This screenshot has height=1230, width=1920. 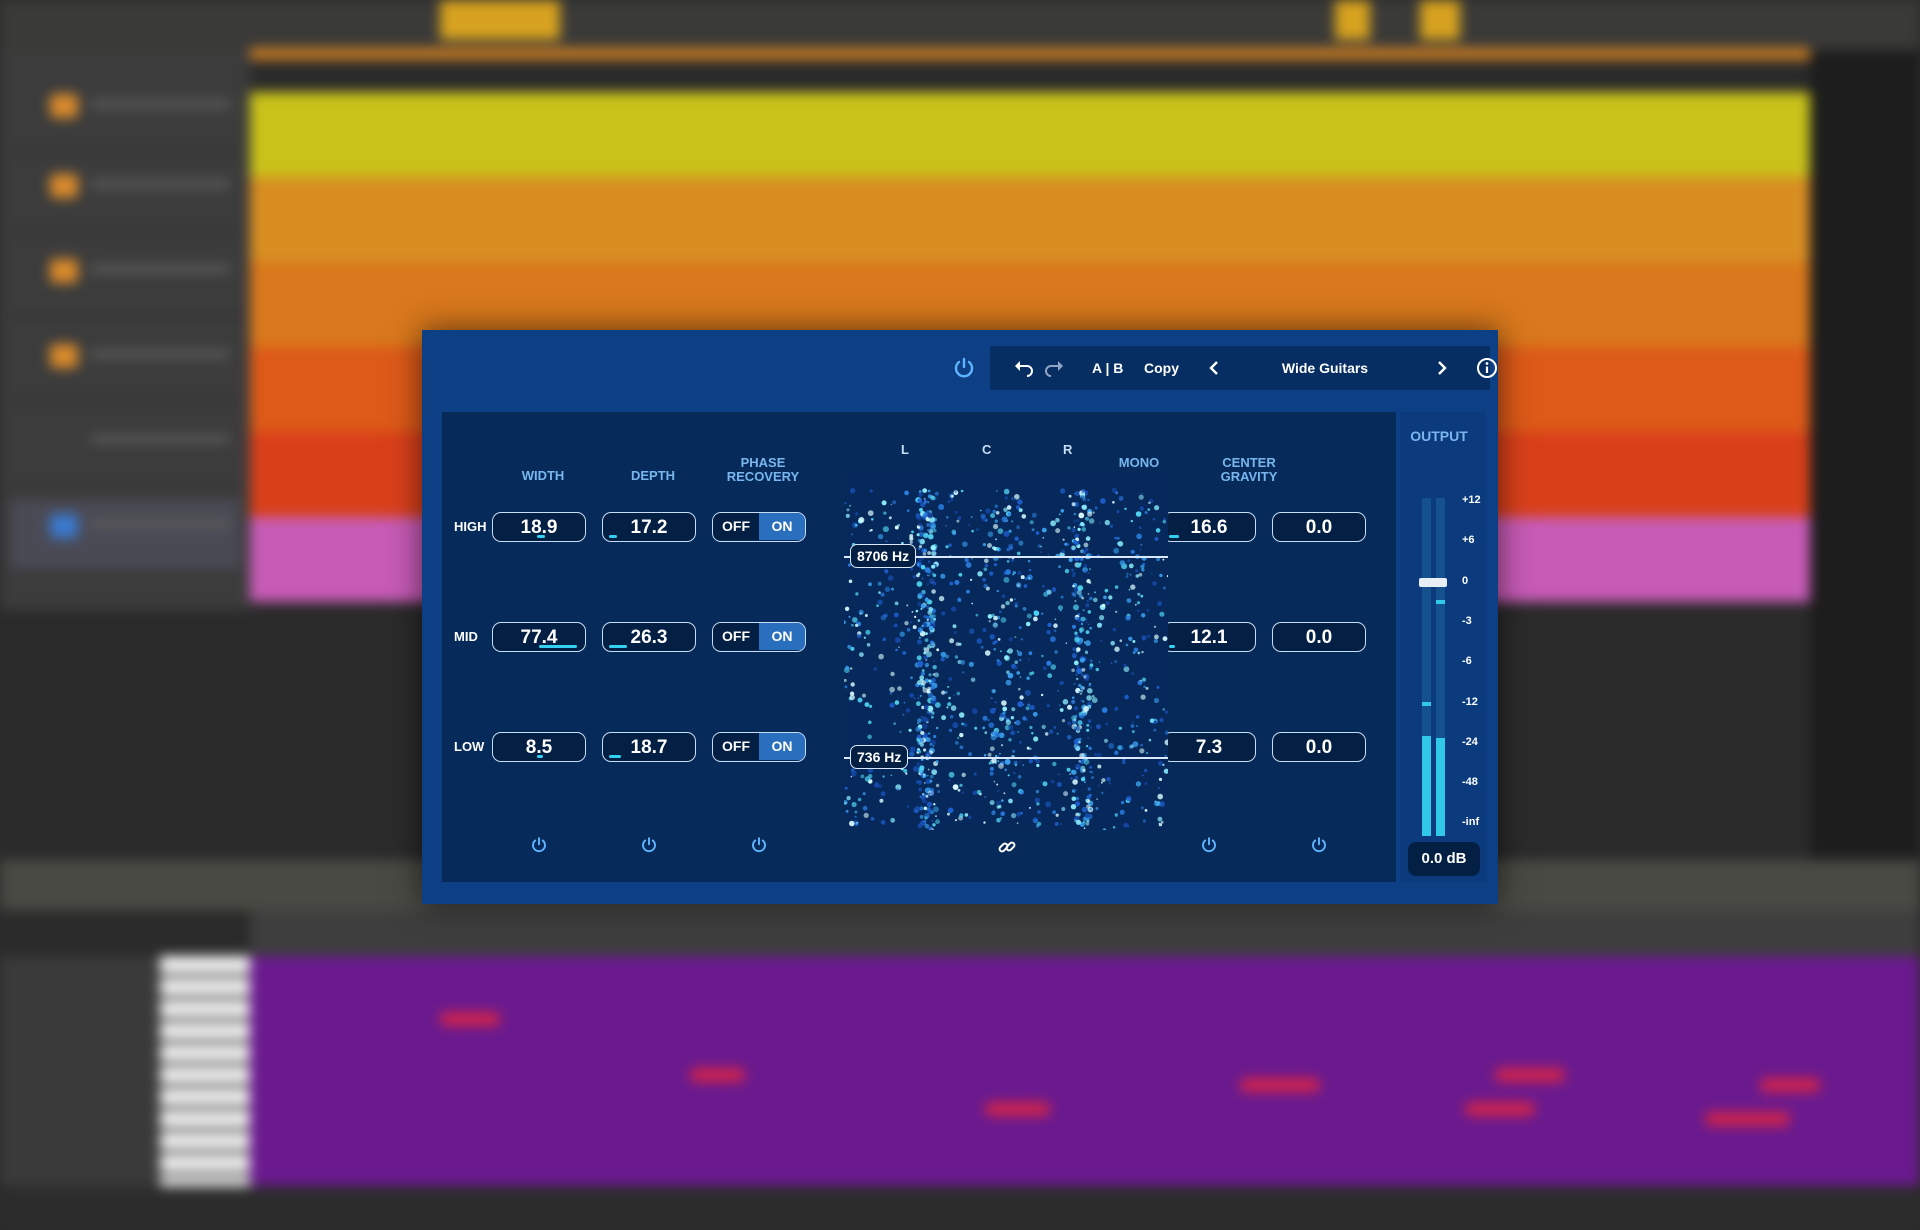 What do you see at coordinates (470, 526) in the screenshot?
I see `band-label-high: HIGH` at bounding box center [470, 526].